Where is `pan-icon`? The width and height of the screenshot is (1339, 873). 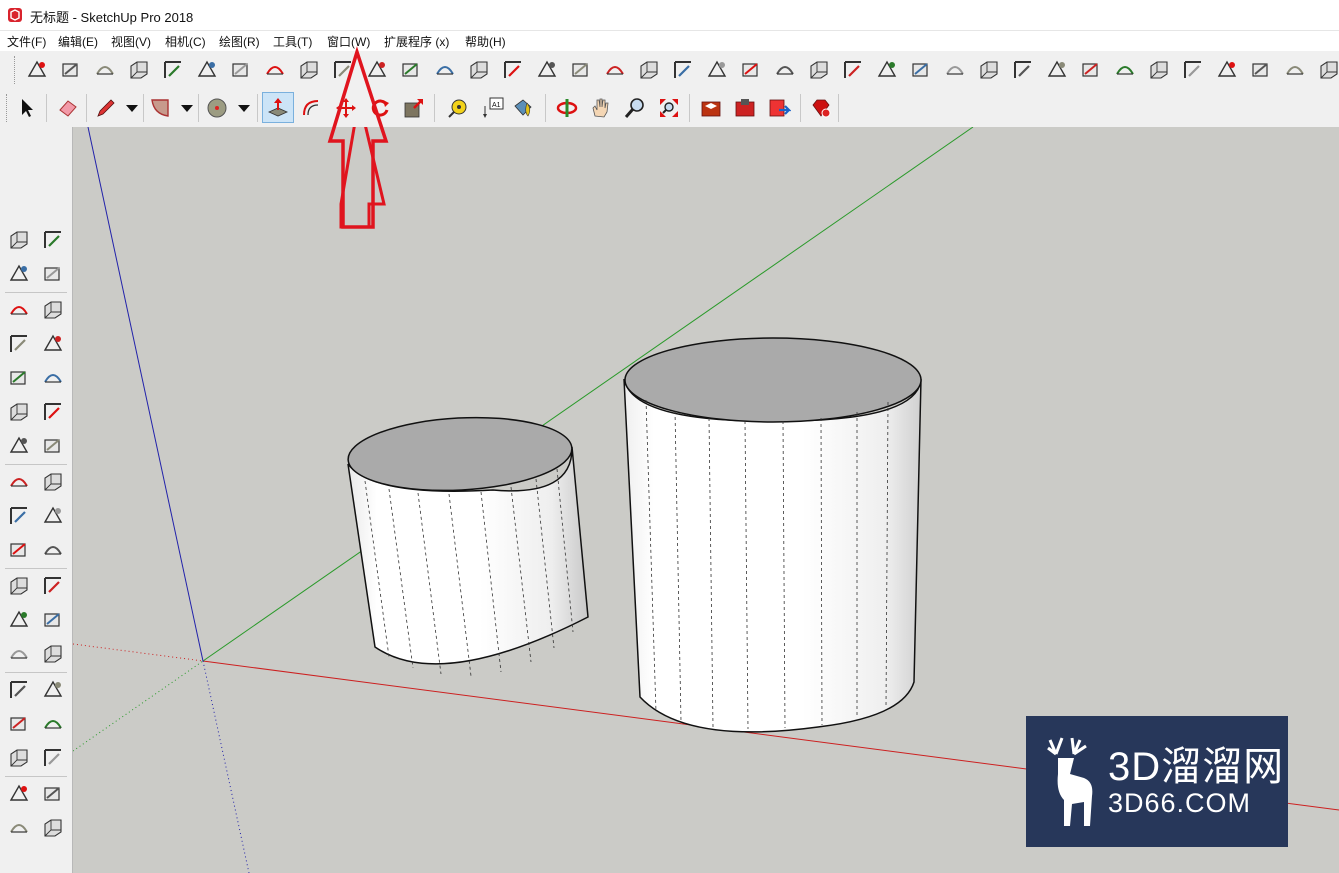 pan-icon is located at coordinates (53, 690).